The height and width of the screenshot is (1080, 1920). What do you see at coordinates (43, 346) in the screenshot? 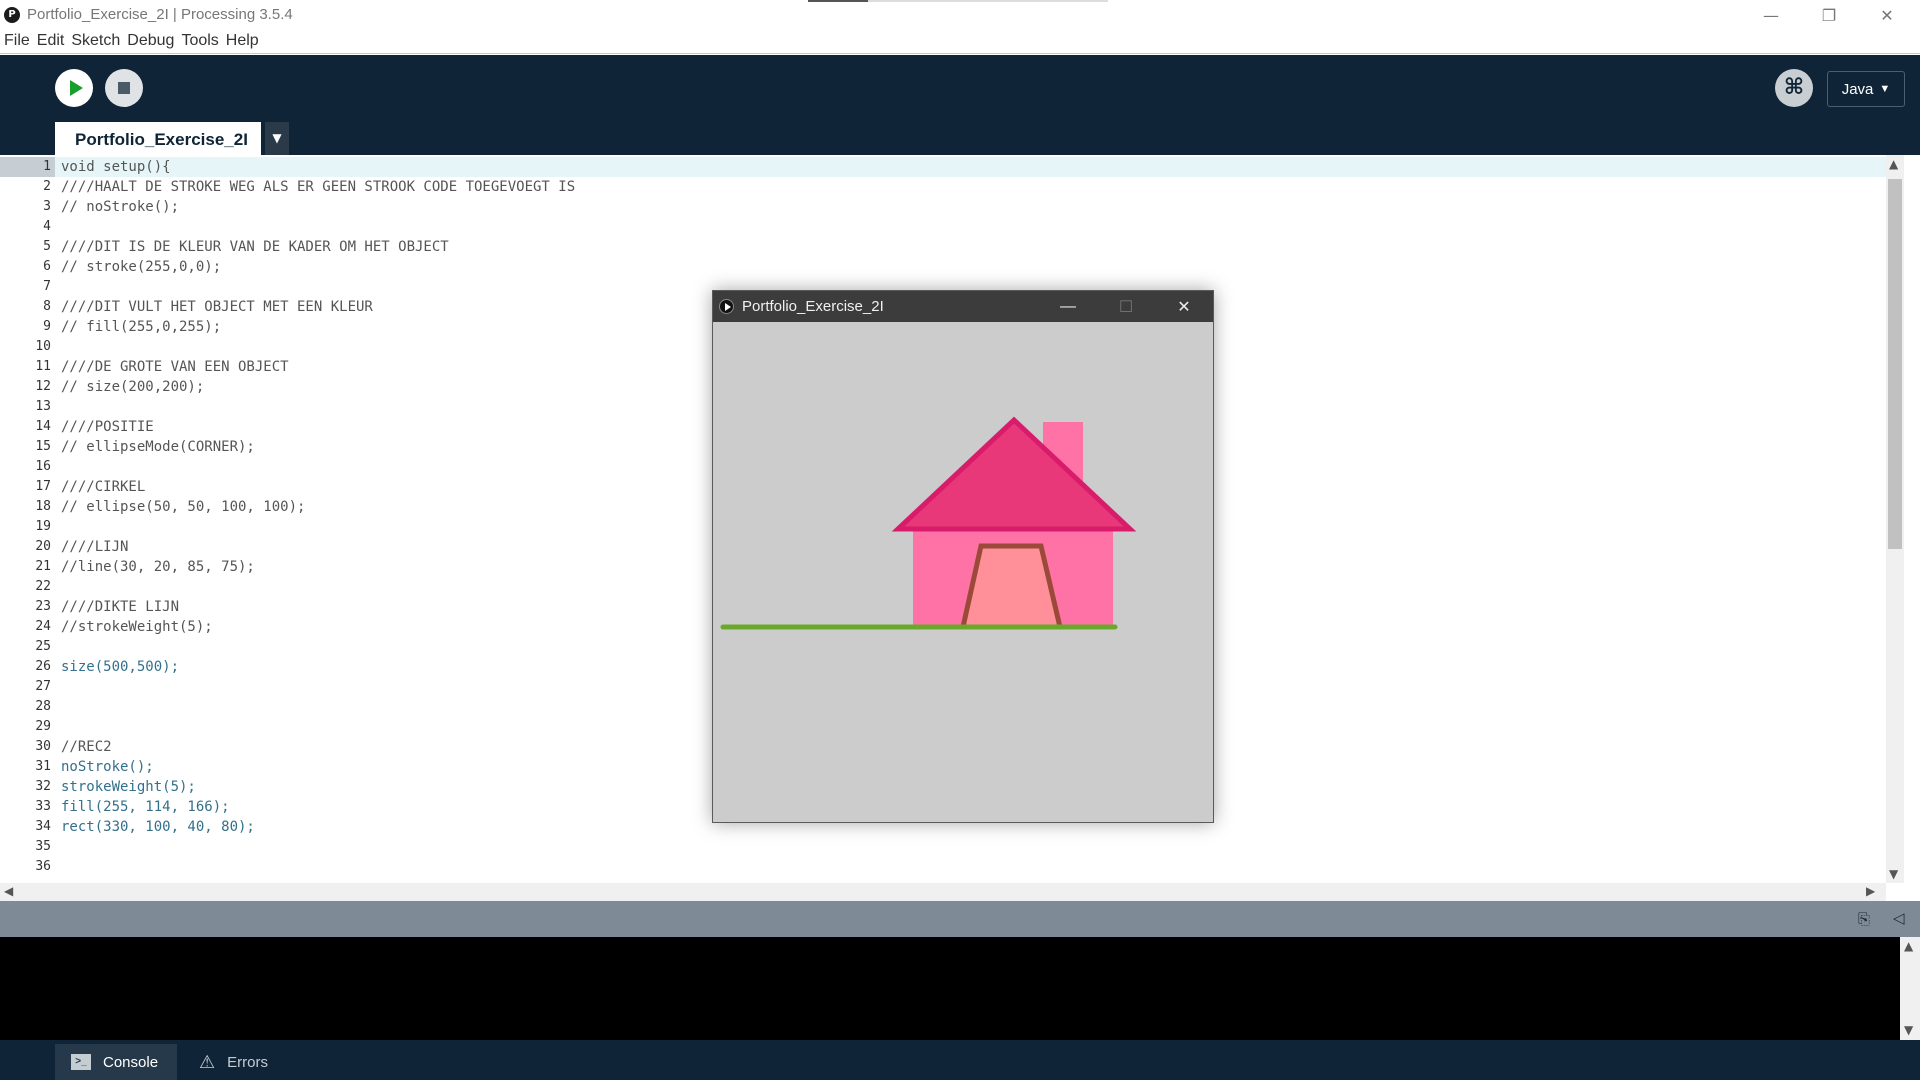
I see `line-number: 10` at bounding box center [43, 346].